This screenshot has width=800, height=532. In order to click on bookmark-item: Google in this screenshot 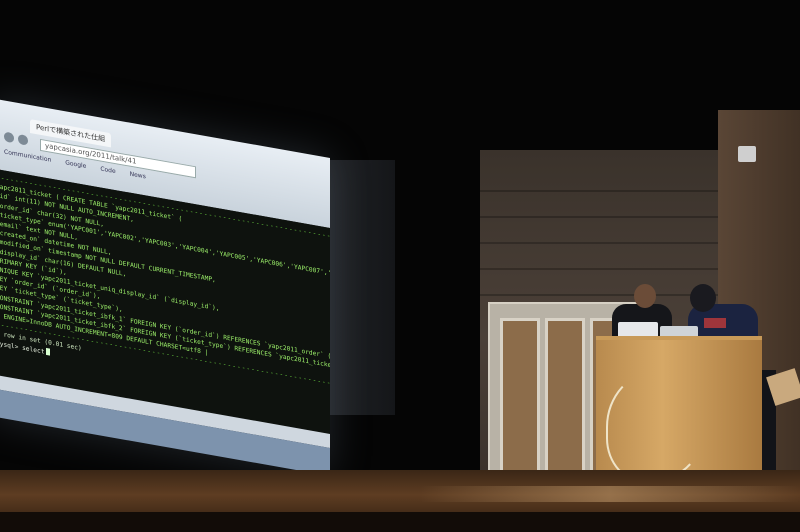, I will do `click(76, 164)`.